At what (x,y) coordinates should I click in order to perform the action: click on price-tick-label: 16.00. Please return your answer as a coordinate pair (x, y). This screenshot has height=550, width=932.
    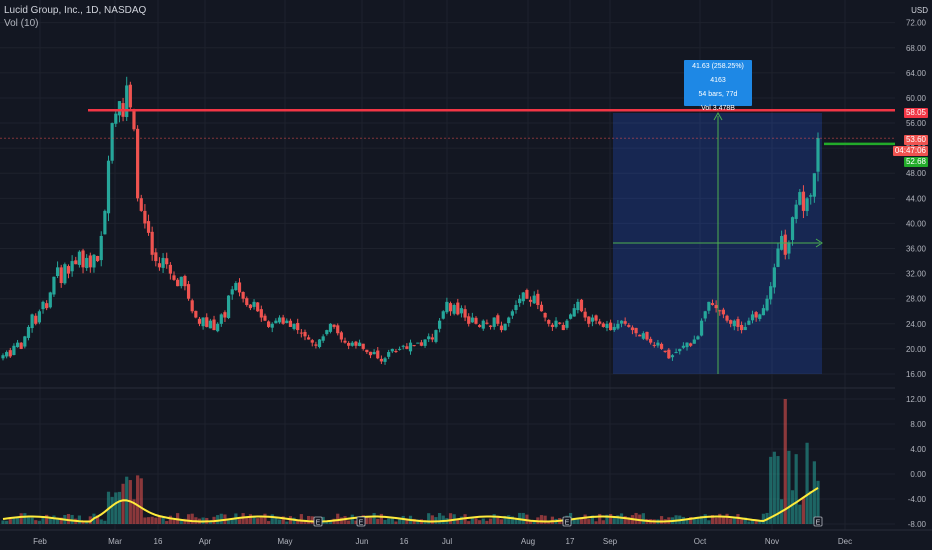
    Looking at the image, I should click on (916, 374).